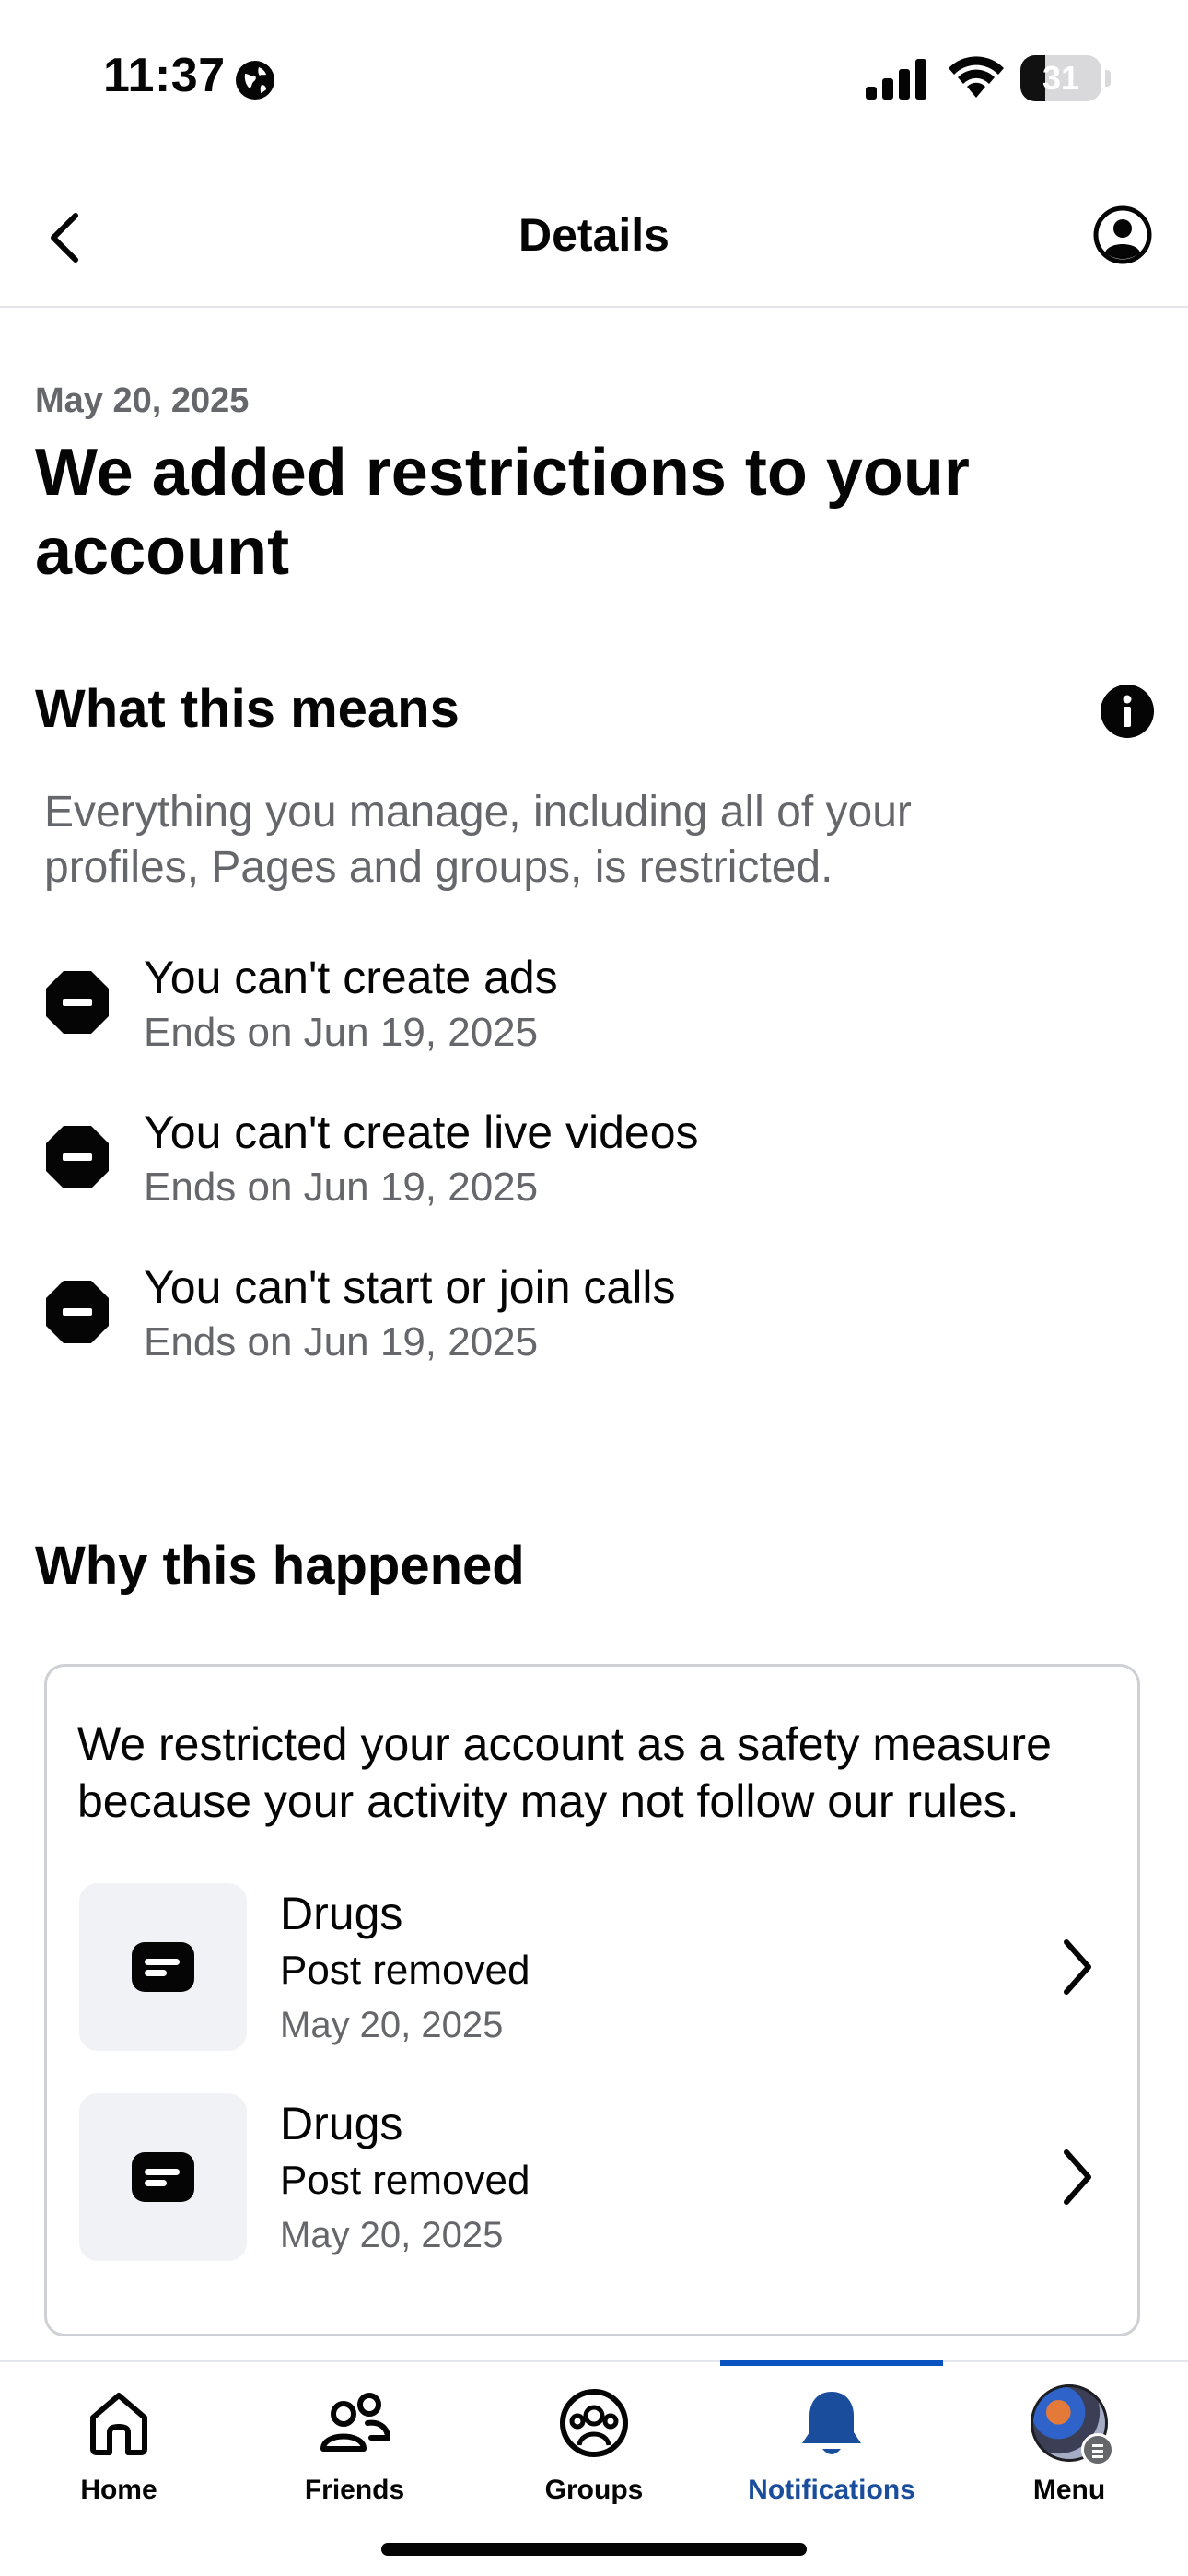 This screenshot has height=2576, width=1188. What do you see at coordinates (355, 2422) in the screenshot?
I see `friends-icon` at bounding box center [355, 2422].